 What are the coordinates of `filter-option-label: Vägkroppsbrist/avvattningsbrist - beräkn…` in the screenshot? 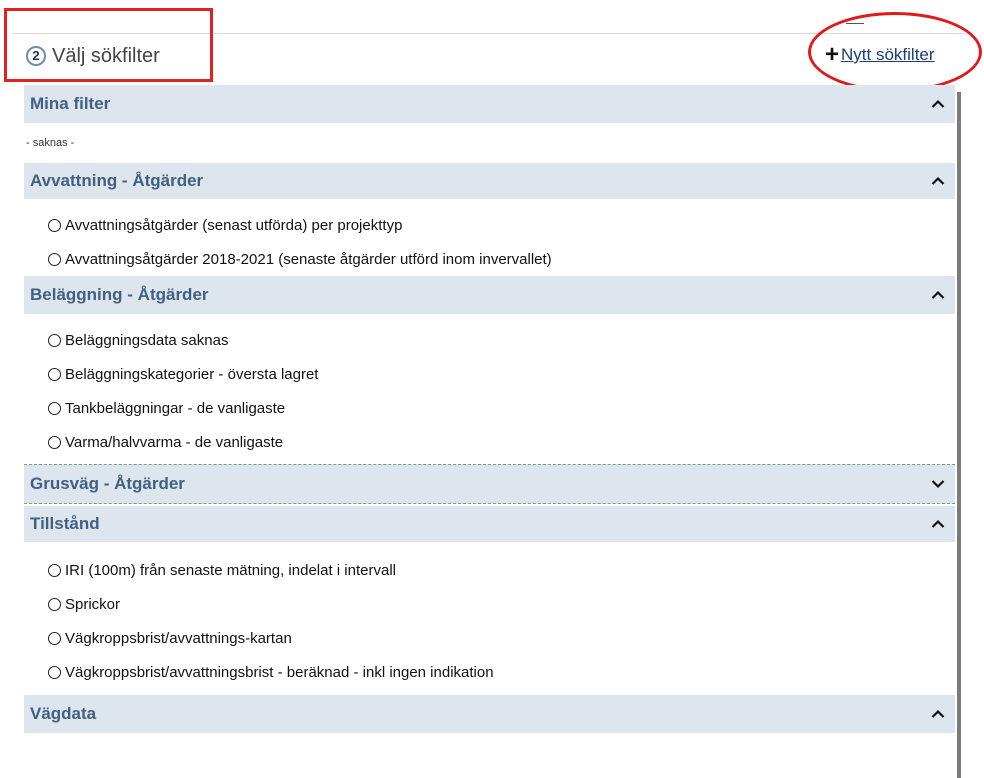 It's located at (279, 672).